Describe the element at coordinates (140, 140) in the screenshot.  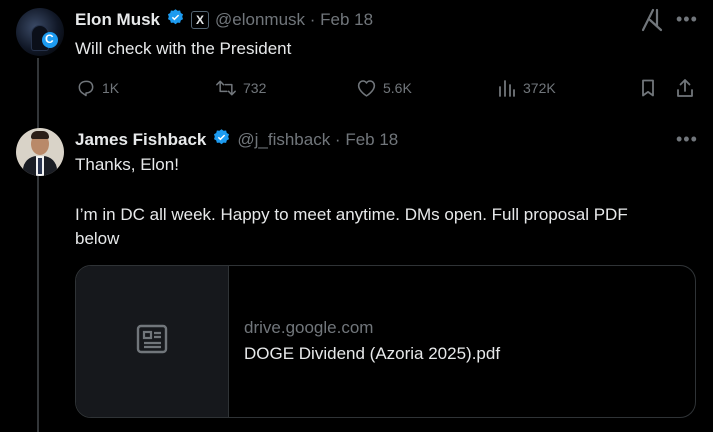
I see `author-name: James Fishback` at that location.